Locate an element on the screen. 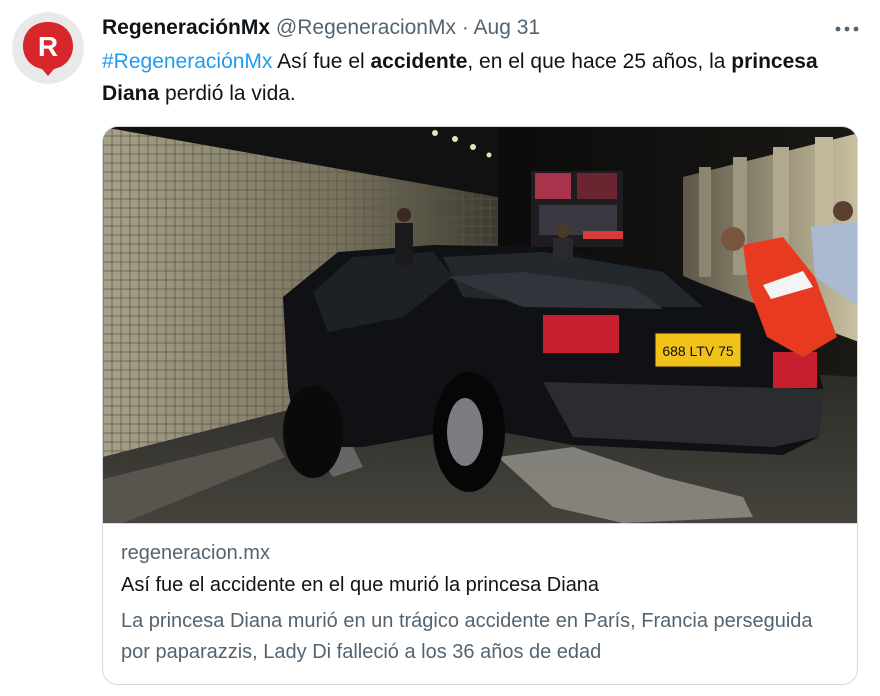 This screenshot has height=696, width=880. tweet-text-part: perdió la vida. is located at coordinates (227, 93).